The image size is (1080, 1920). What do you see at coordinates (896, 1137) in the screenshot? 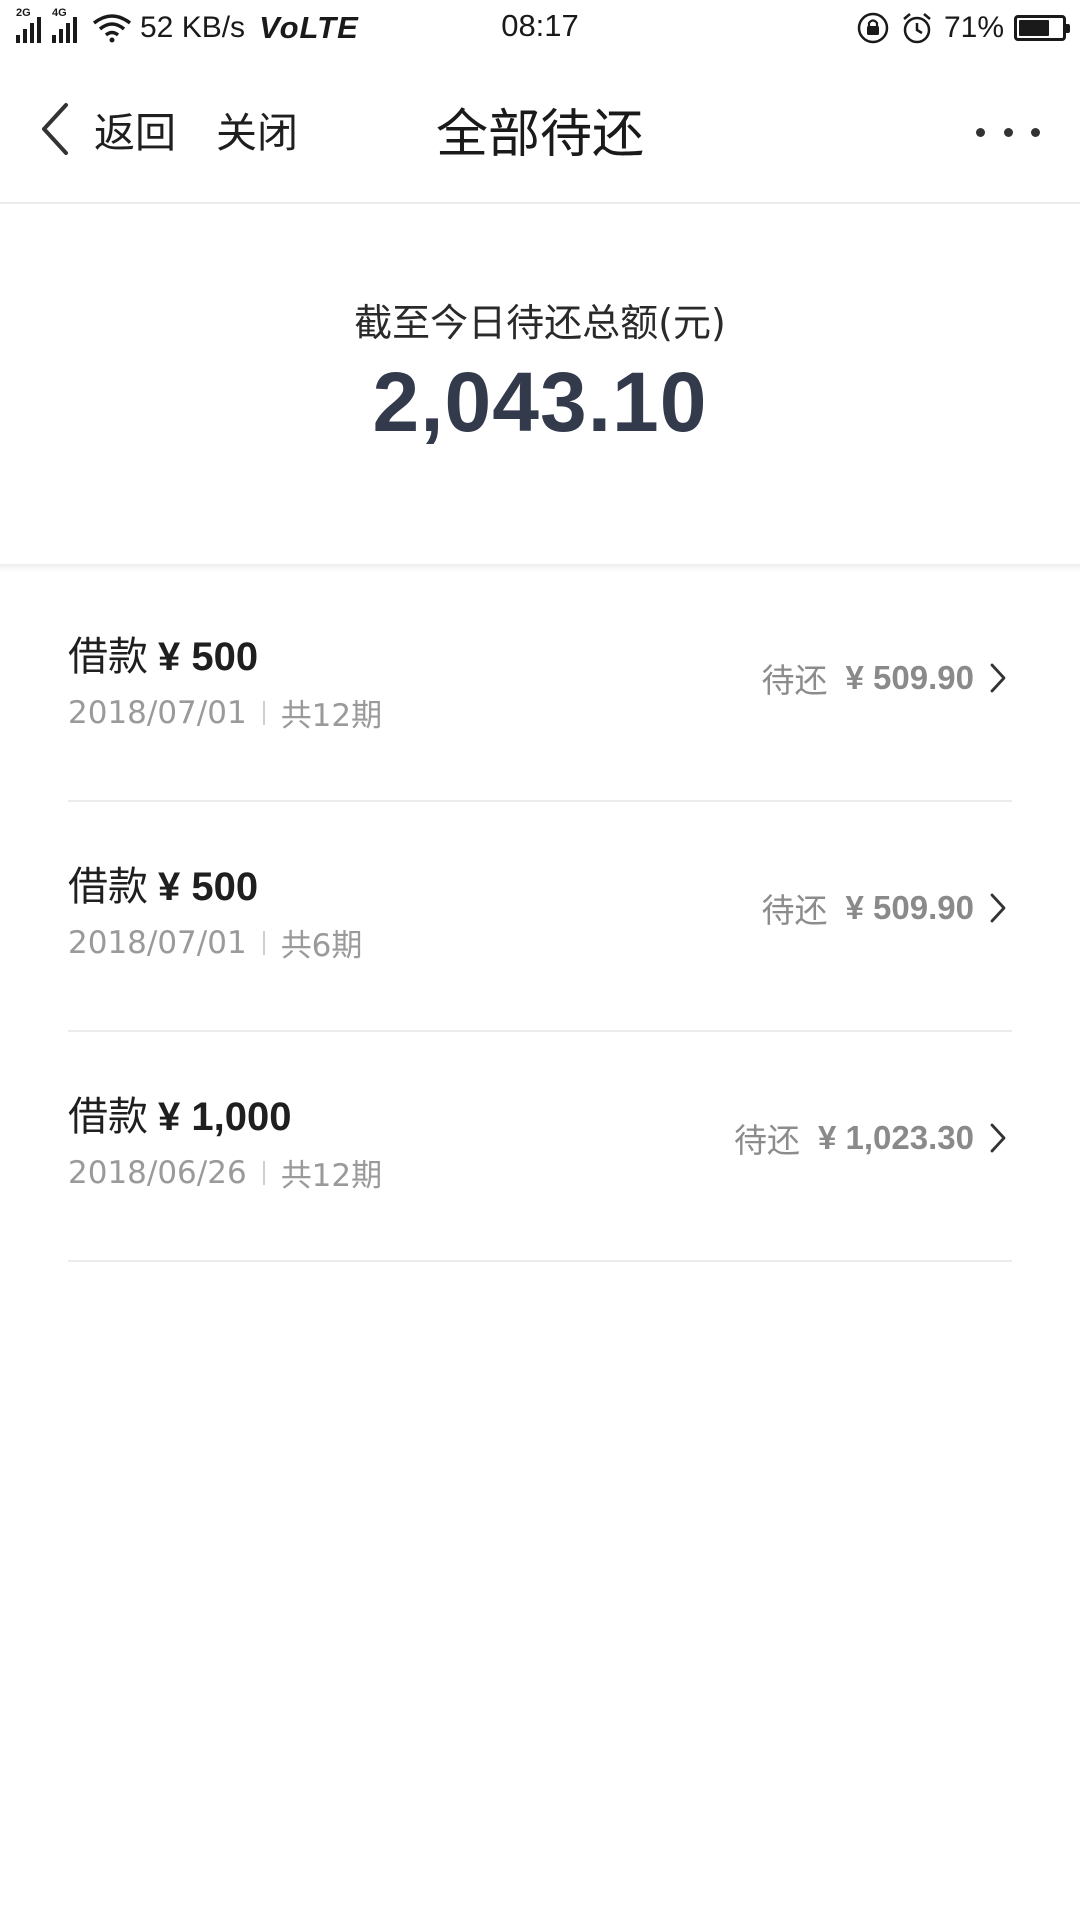
I see `loan-due-amount: ¥ 1,023.30` at bounding box center [896, 1137].